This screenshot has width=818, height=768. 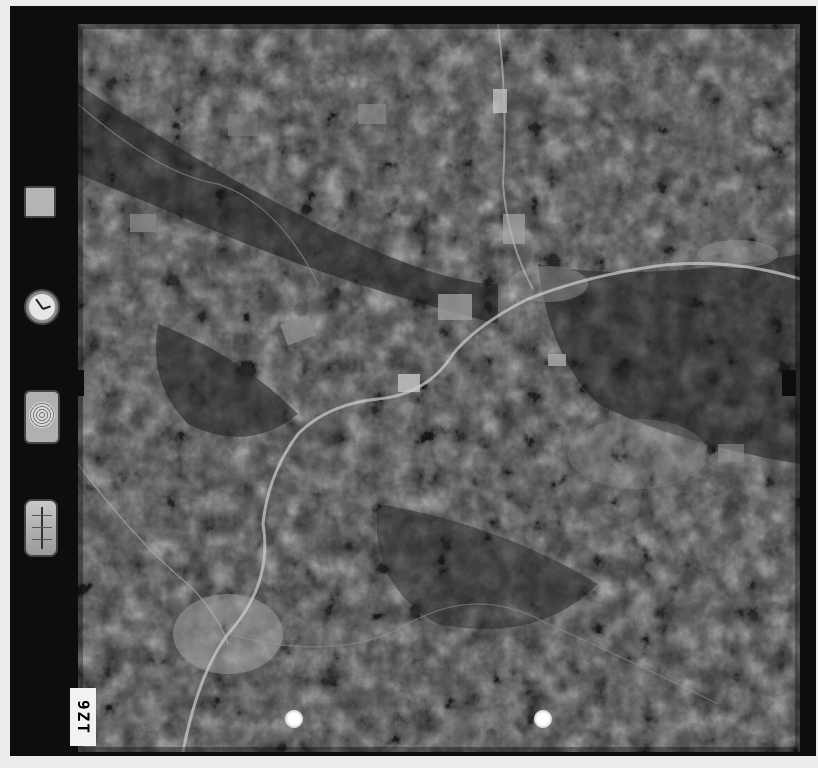 I want to click on frame-notch-left, so click(x=77, y=383).